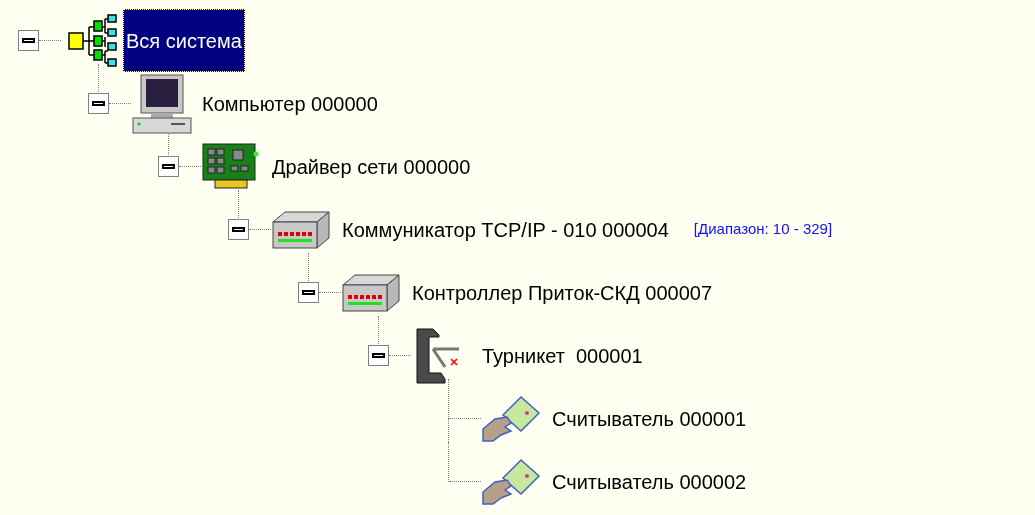 The height and width of the screenshot is (515, 1035). Describe the element at coordinates (184, 40) in the screenshot. I see `tree-item-label: Вся система` at that location.